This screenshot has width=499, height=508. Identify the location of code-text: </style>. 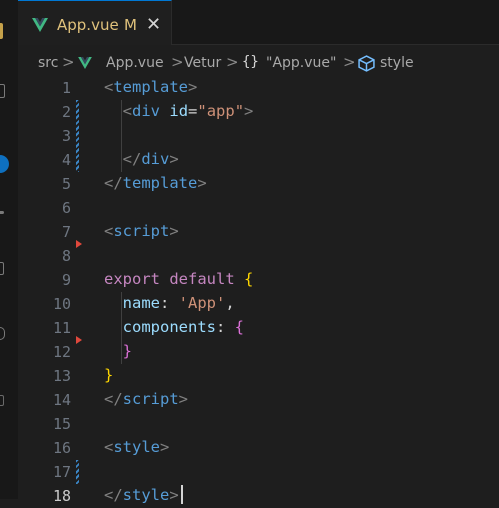
(141, 495).